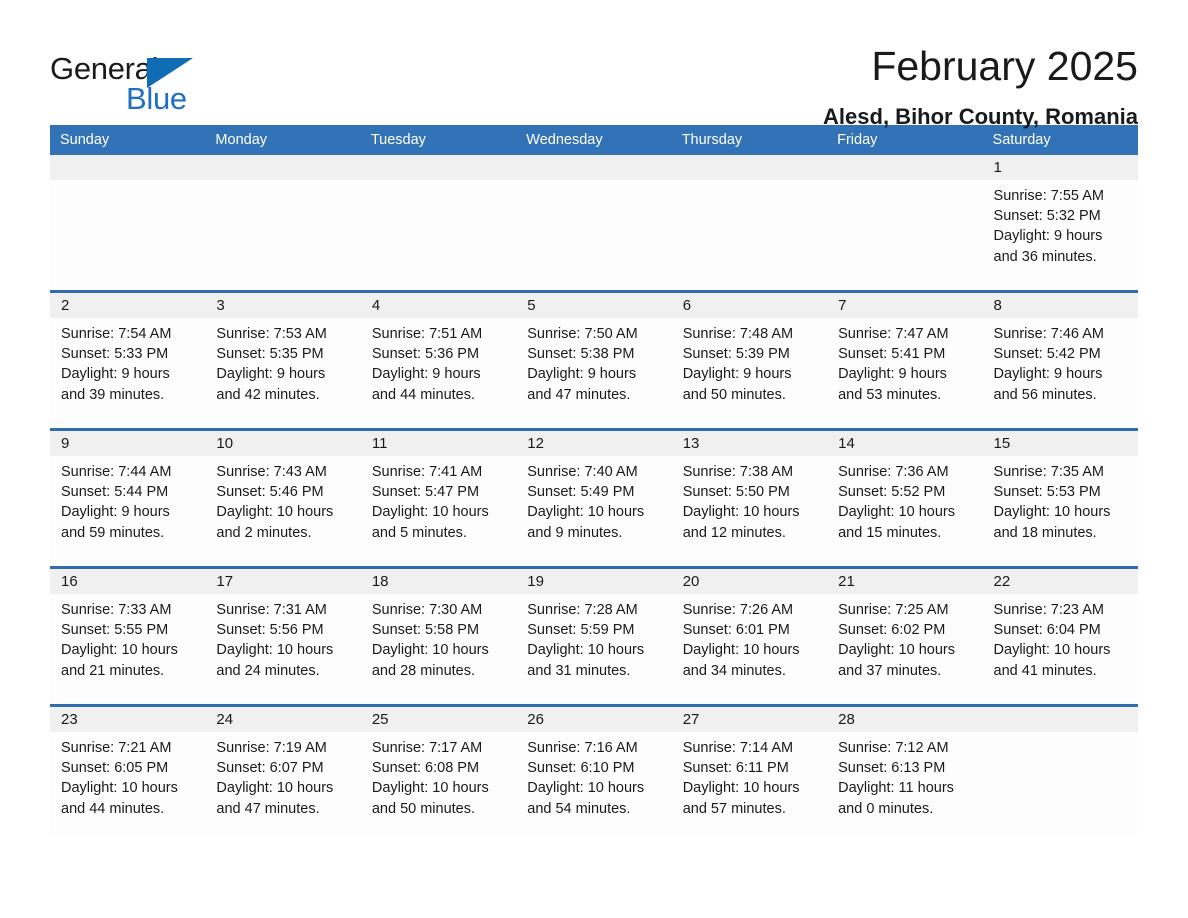  I want to click on weekday-header-monday: Monday, so click(241, 140).